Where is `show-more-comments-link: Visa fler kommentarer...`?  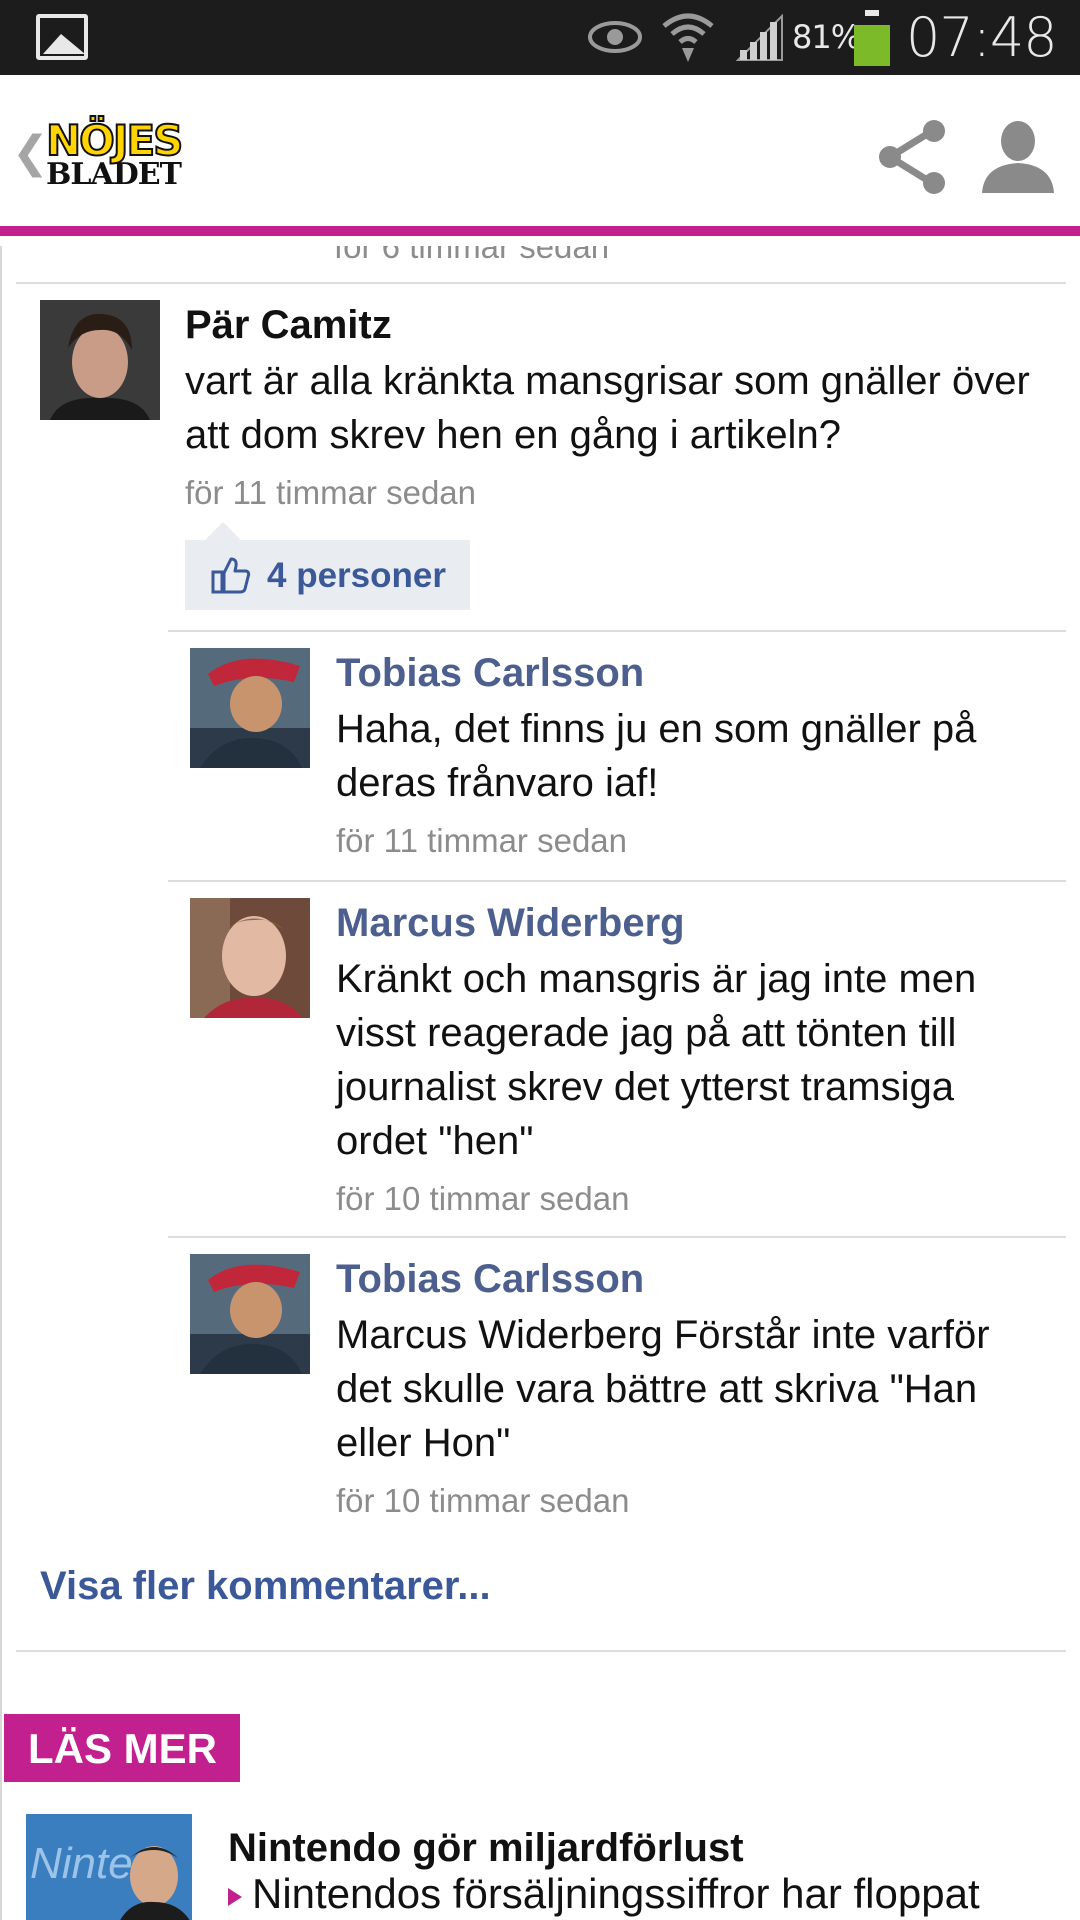
show-more-comments-link: Visa fler kommentarer... is located at coordinates (265, 1586).